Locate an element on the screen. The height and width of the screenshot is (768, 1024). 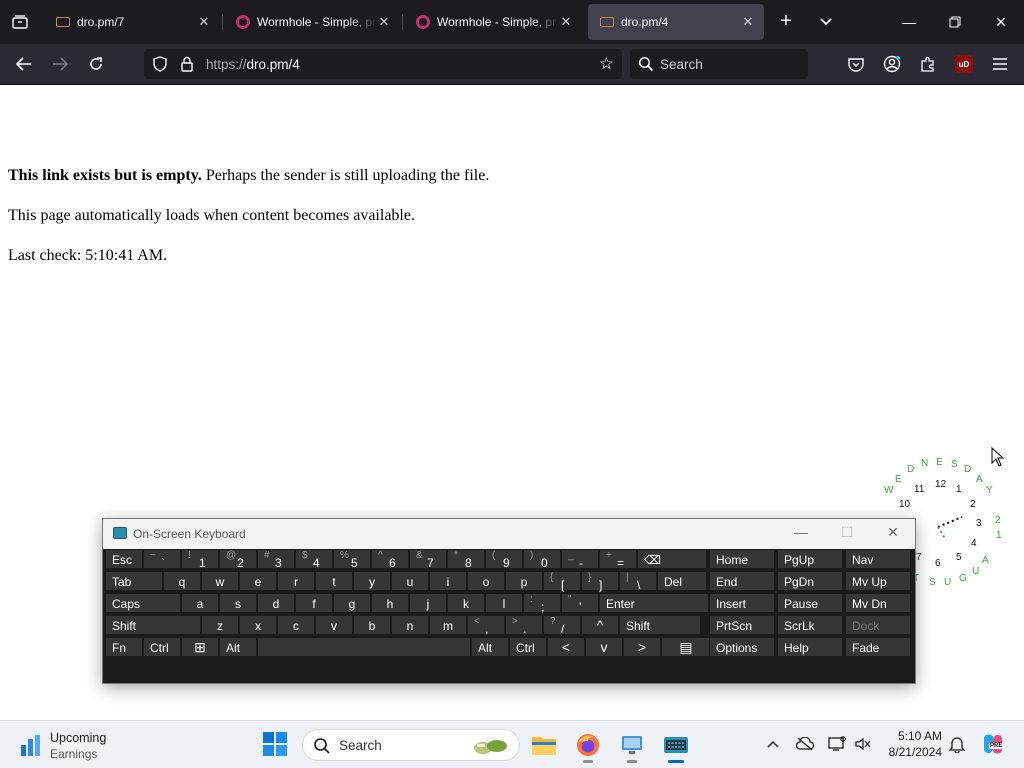
osk-key-f: f is located at coordinates (314, 603).